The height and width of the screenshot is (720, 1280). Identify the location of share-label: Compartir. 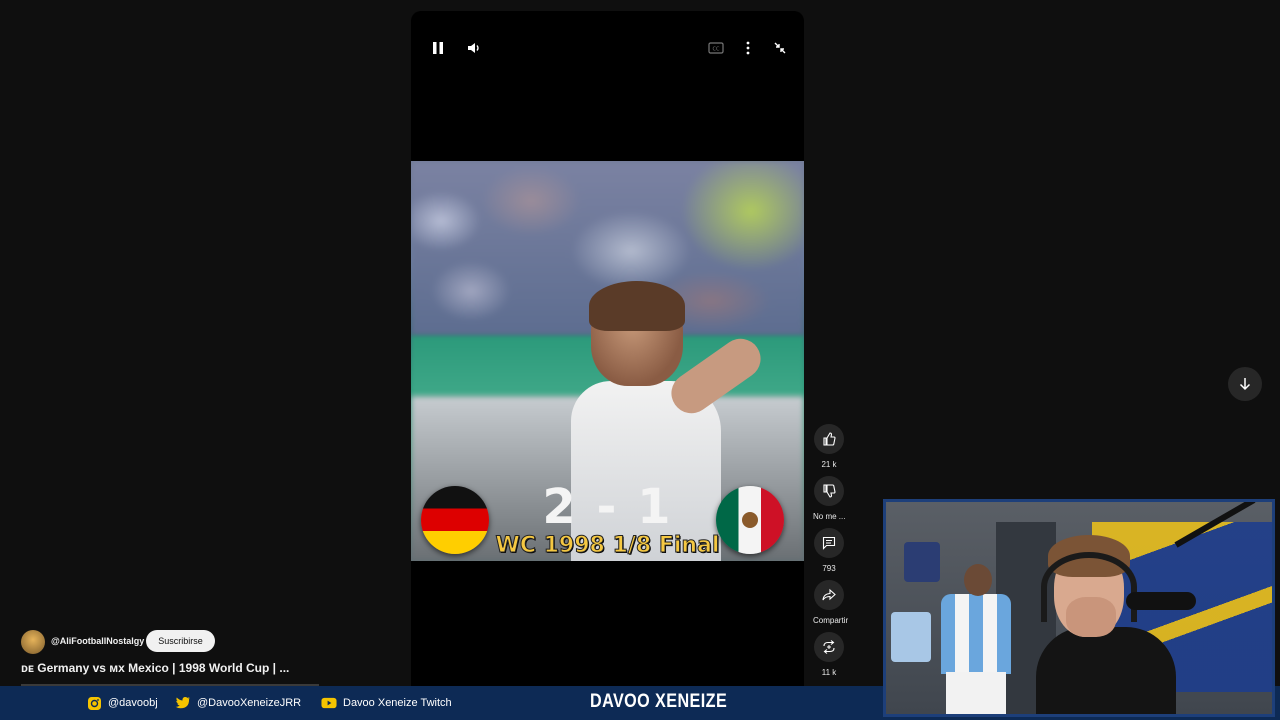
(831, 620).